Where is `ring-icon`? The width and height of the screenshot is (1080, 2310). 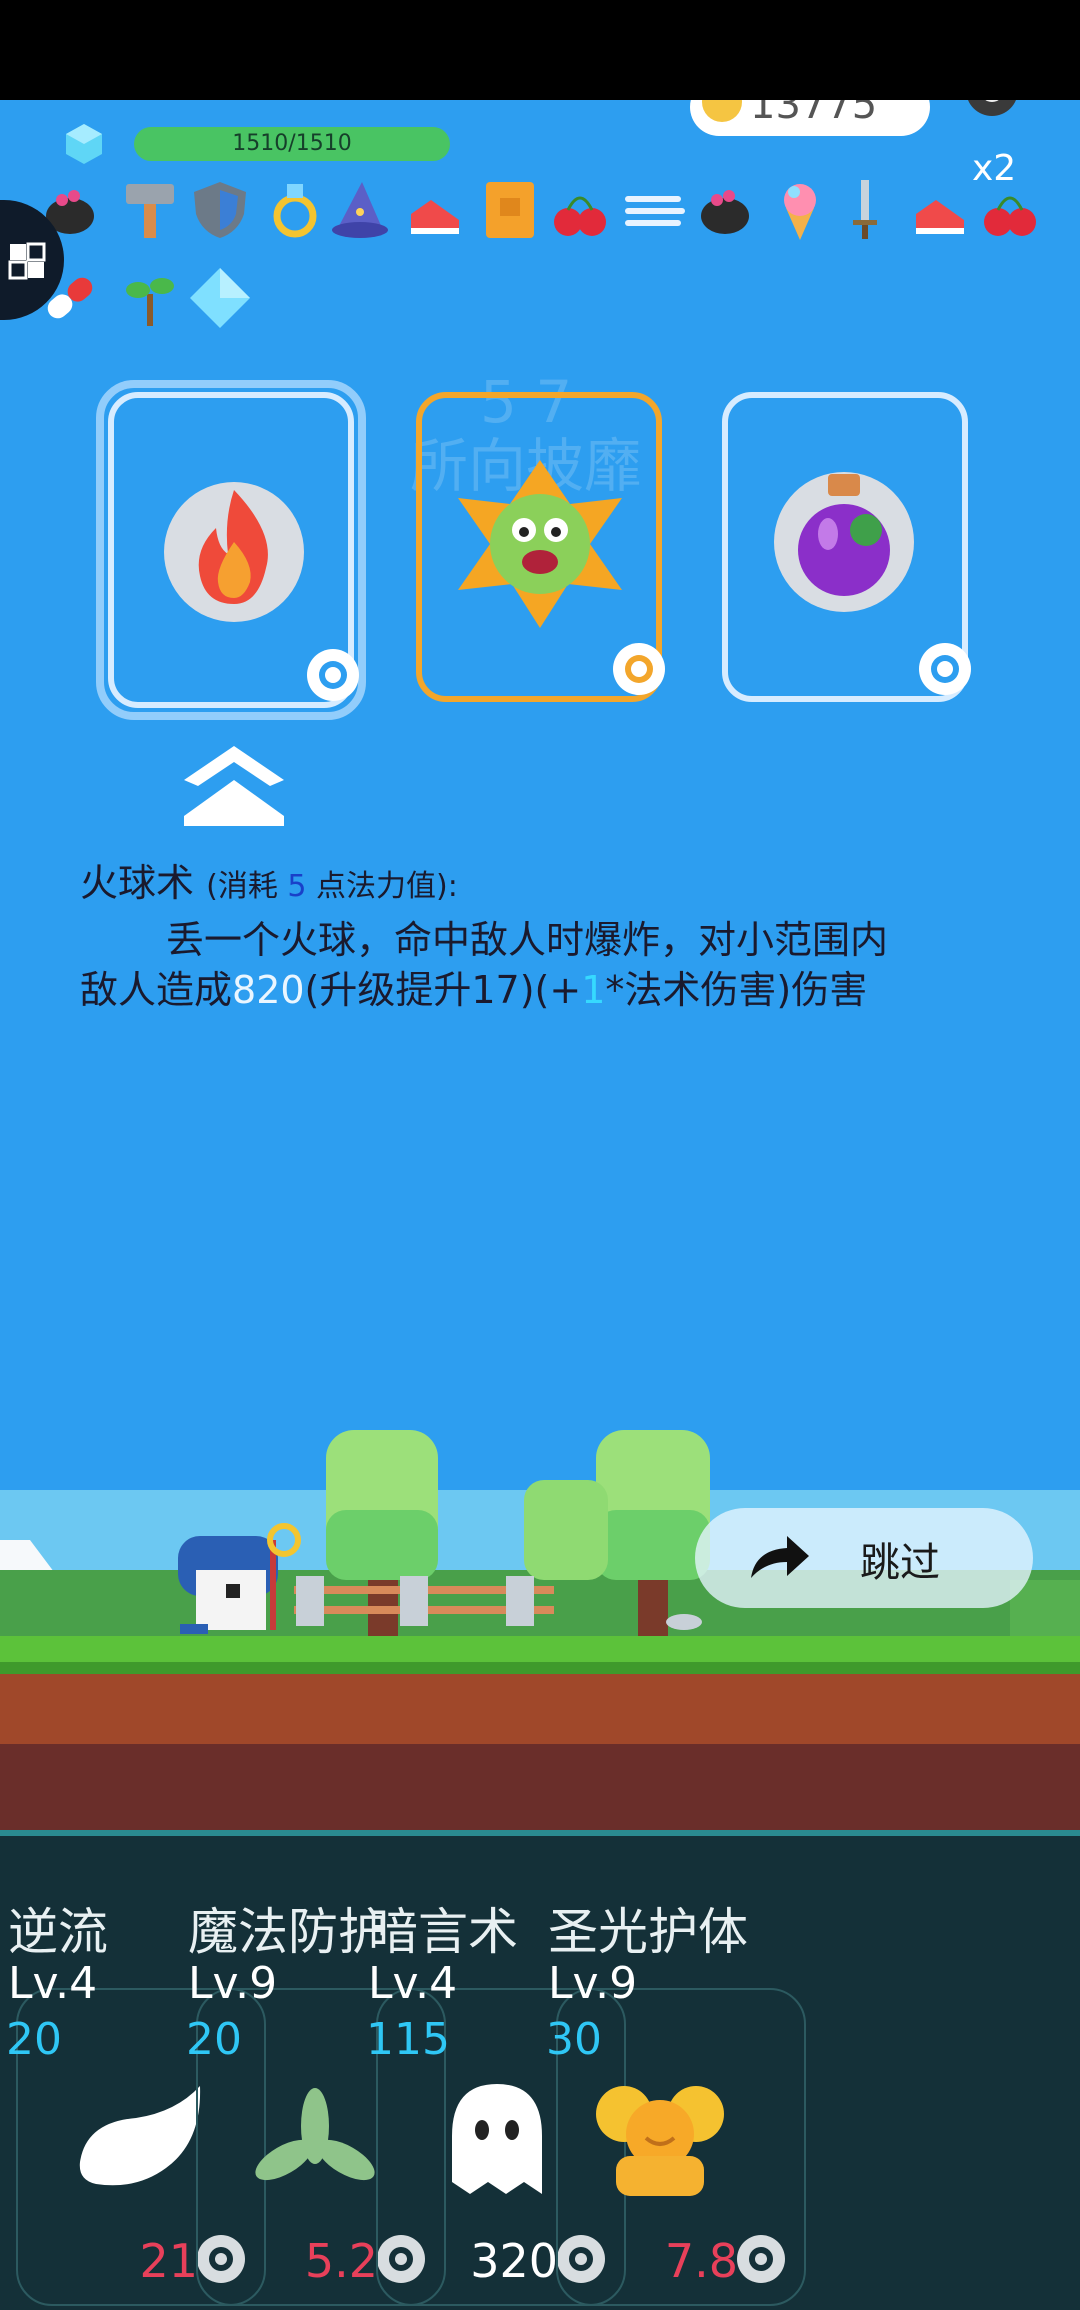 ring-icon is located at coordinates (295, 211).